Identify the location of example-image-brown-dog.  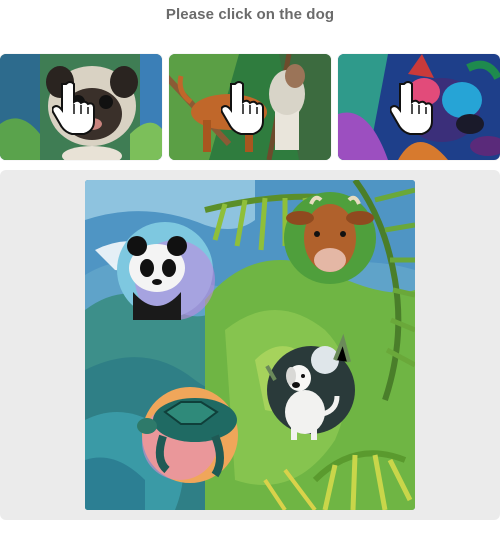
(250, 107).